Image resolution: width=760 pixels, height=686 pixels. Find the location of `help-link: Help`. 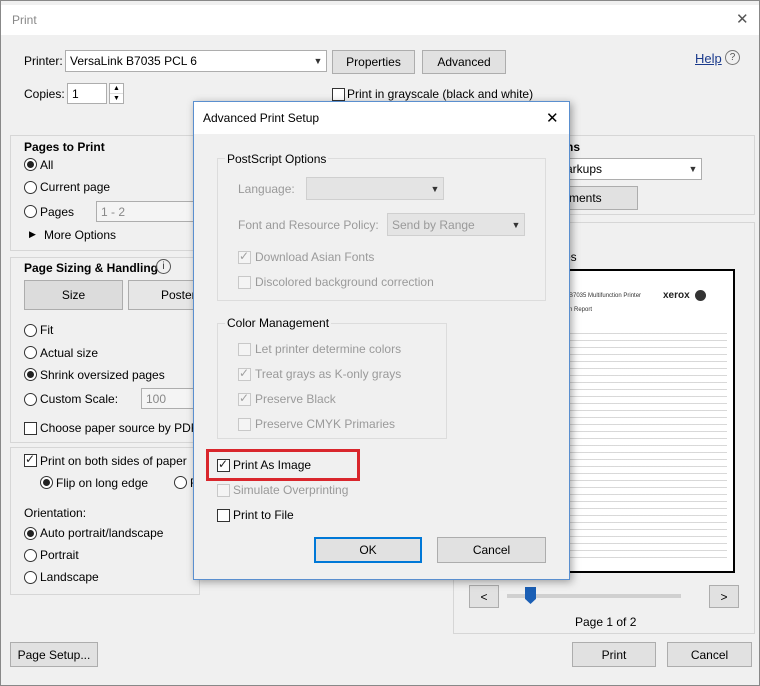

help-link: Help is located at coordinates (708, 58).